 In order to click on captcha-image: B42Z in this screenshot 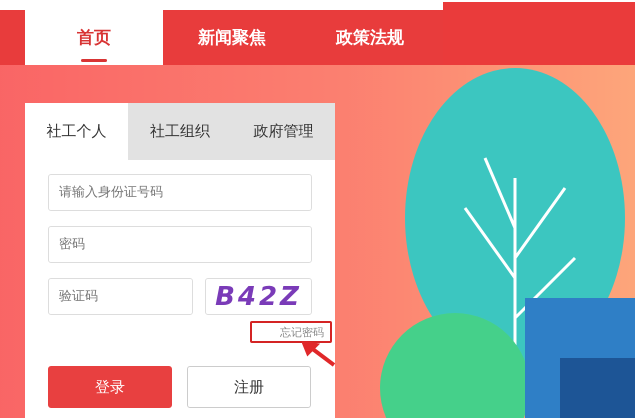, I will do `click(258, 296)`.